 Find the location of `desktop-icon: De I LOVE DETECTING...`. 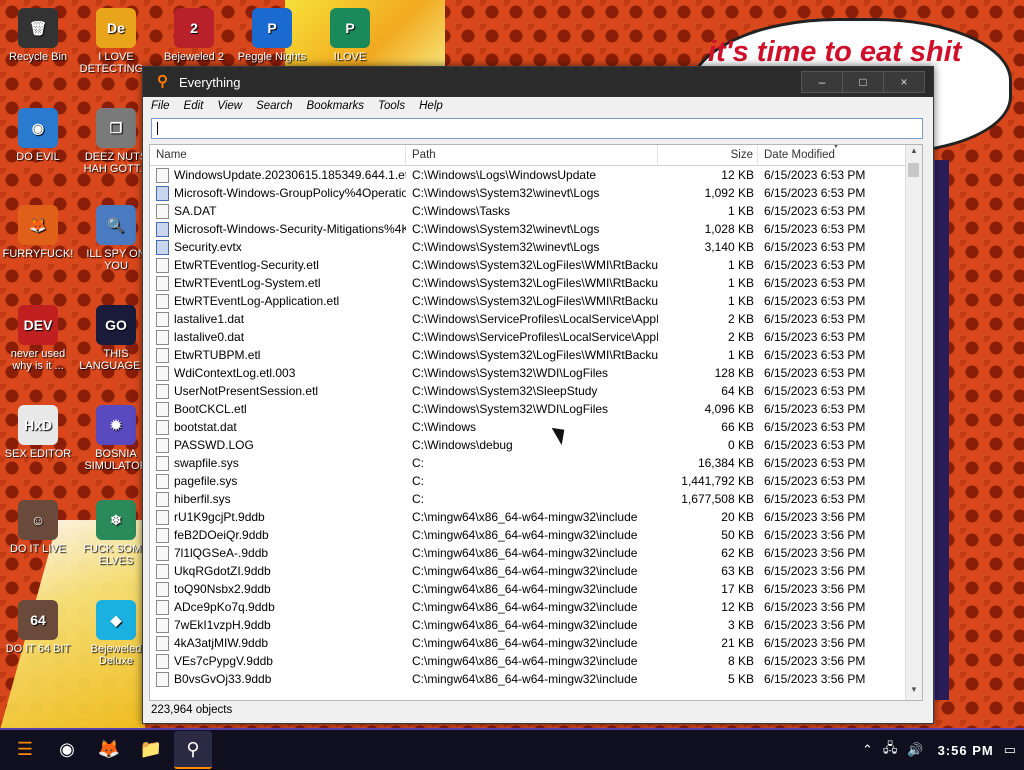

desktop-icon: De I LOVE DETECTING... is located at coordinates (116, 41).